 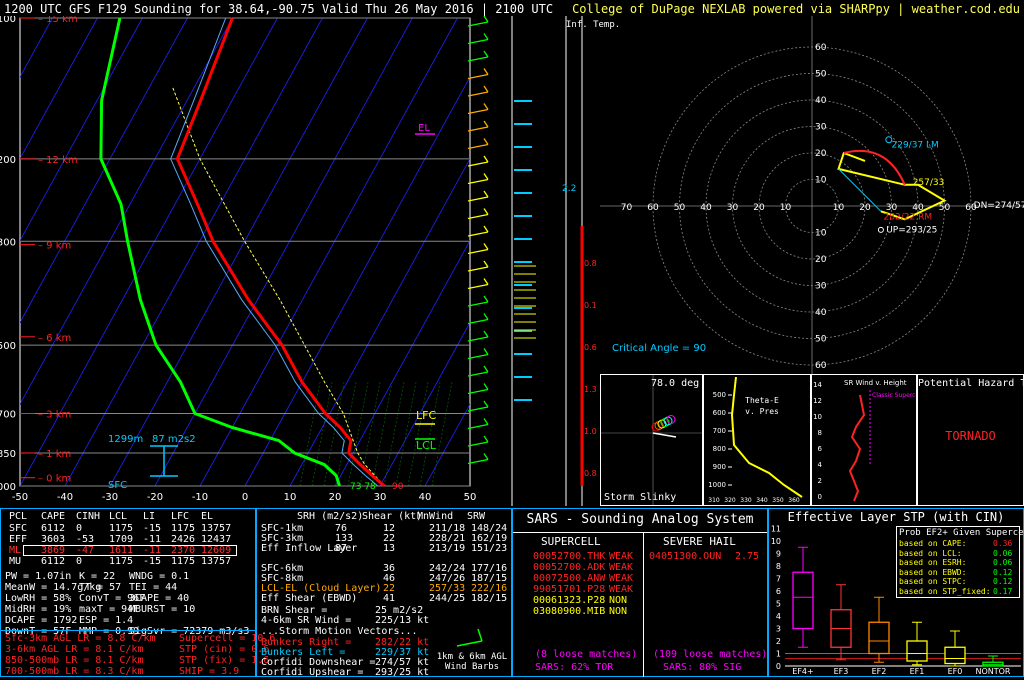 What do you see at coordinates (675, 383) in the screenshot?
I see `slinky-angle: 78.0 deg` at bounding box center [675, 383].